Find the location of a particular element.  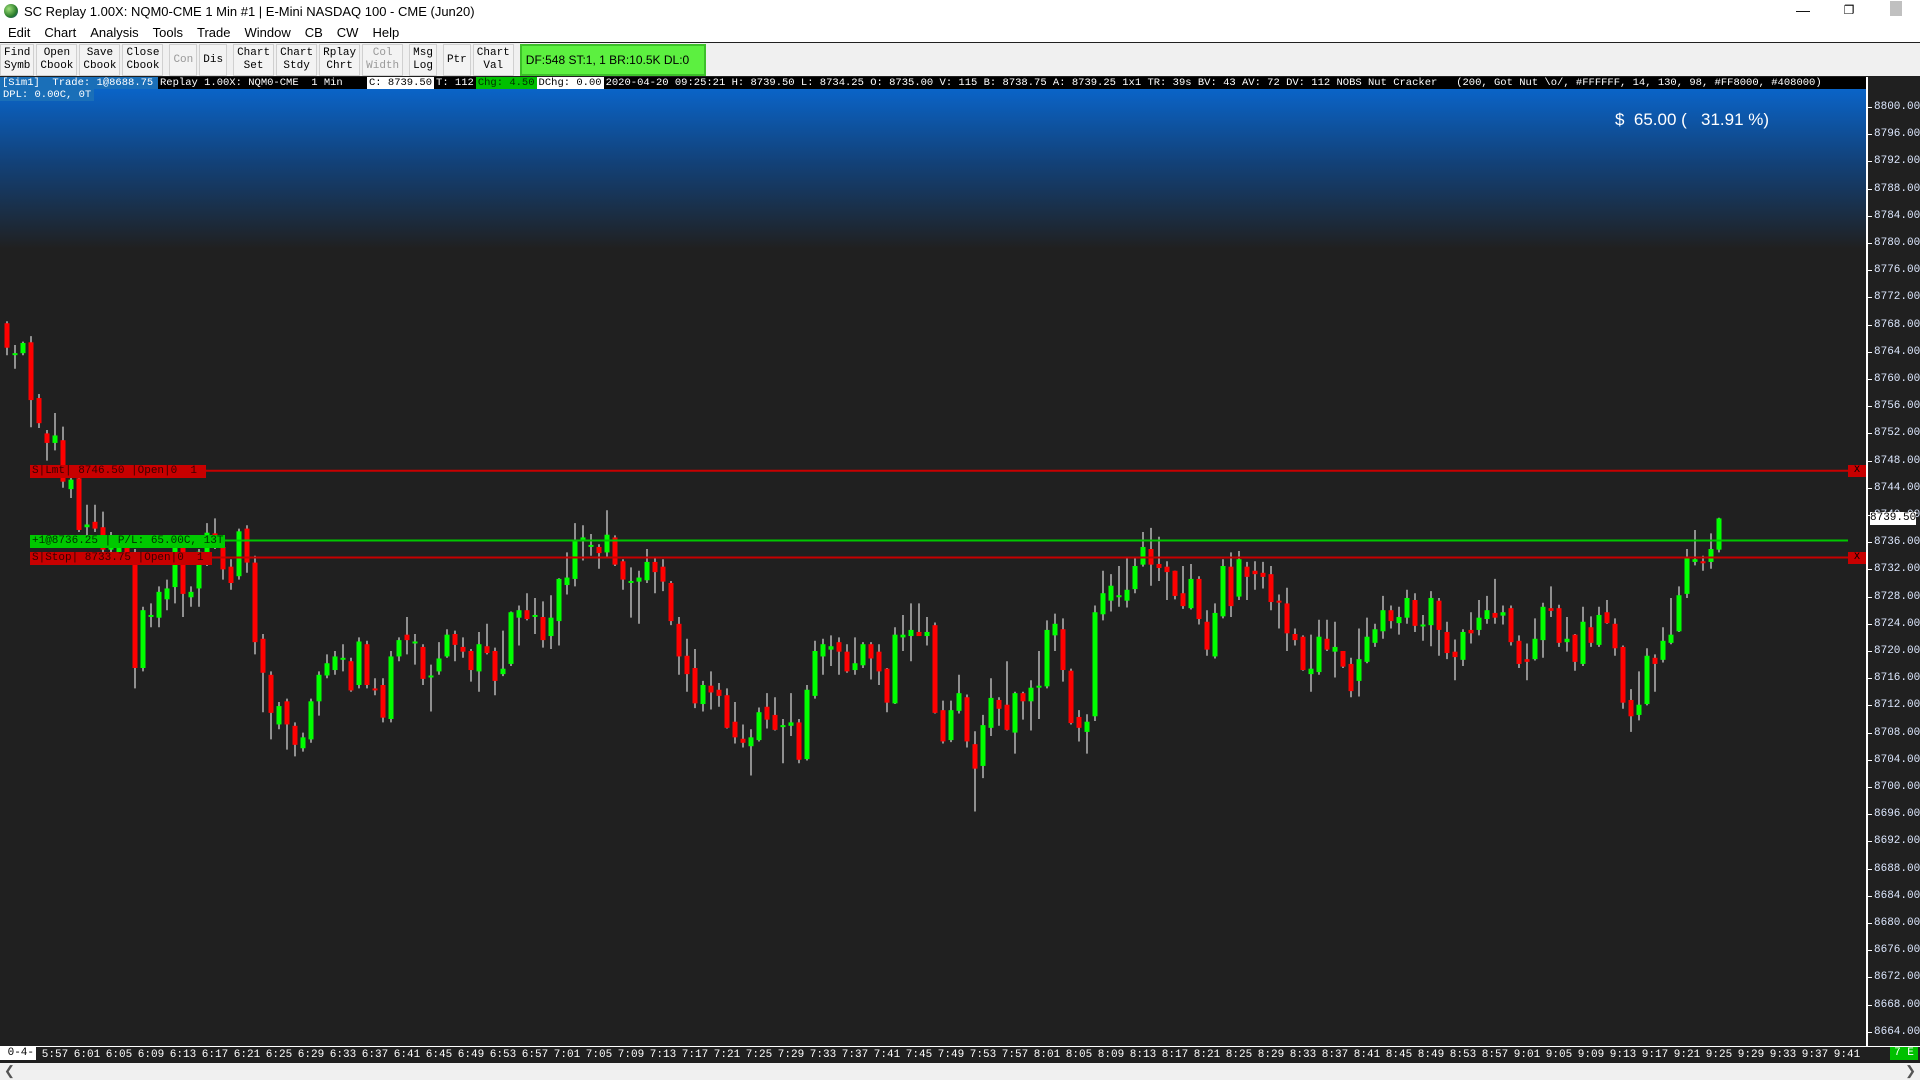

dis-button: Dis is located at coordinates (213, 60).